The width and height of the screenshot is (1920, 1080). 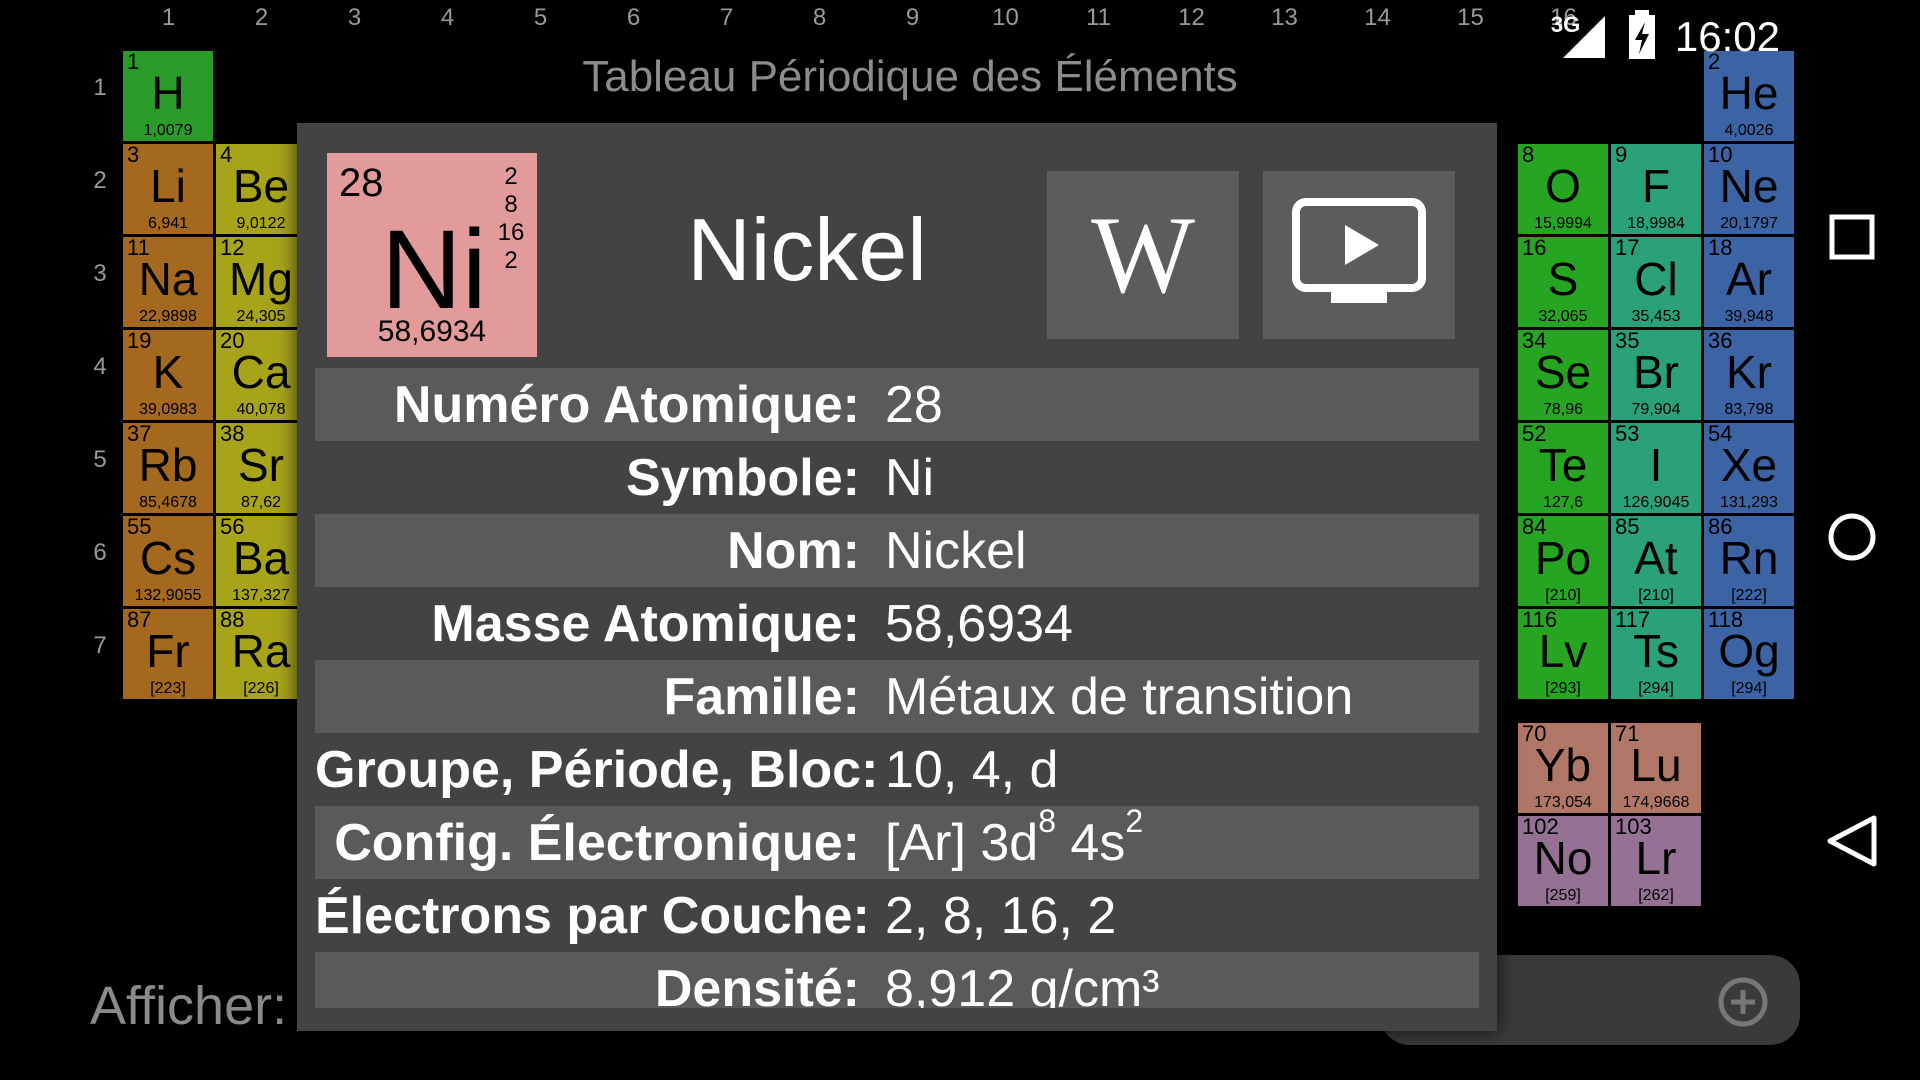 I want to click on element-tile-fr: 87 Fr [223], so click(x=168, y=654).